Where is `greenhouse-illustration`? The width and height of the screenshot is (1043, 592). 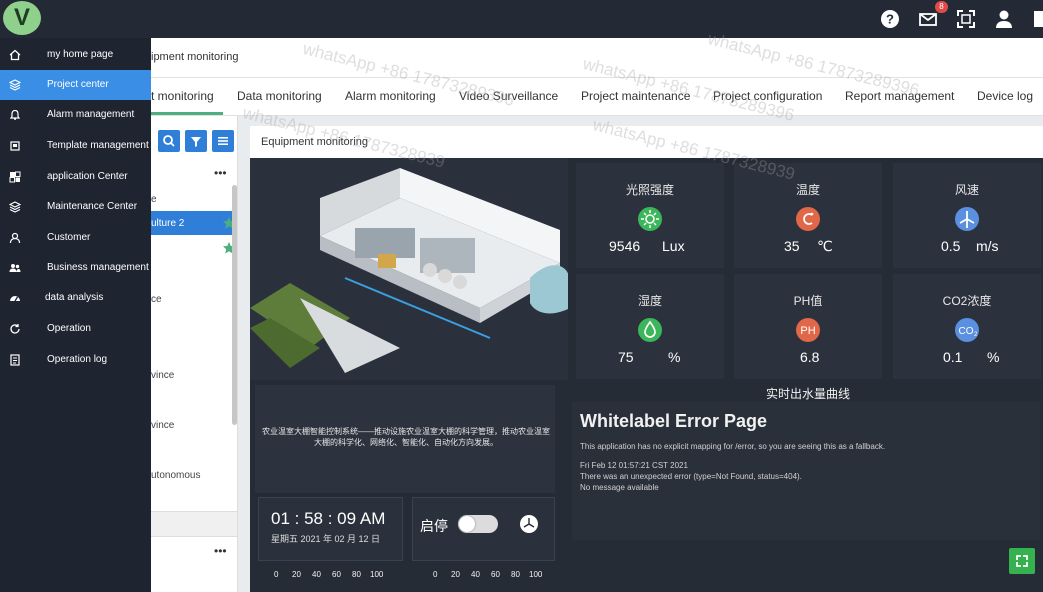
greenhouse-illustration is located at coordinates (410, 270).